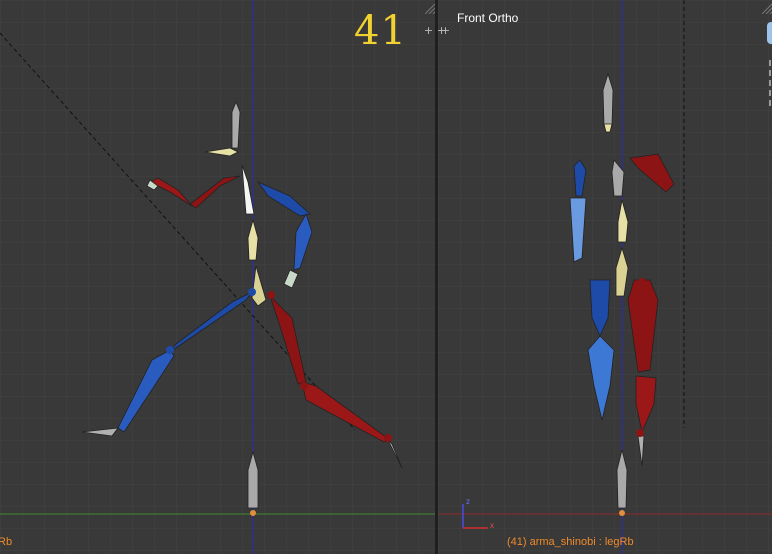 The width and height of the screenshot is (772, 554). I want to click on viewport-split-icon-2: +, so click(445, 30).